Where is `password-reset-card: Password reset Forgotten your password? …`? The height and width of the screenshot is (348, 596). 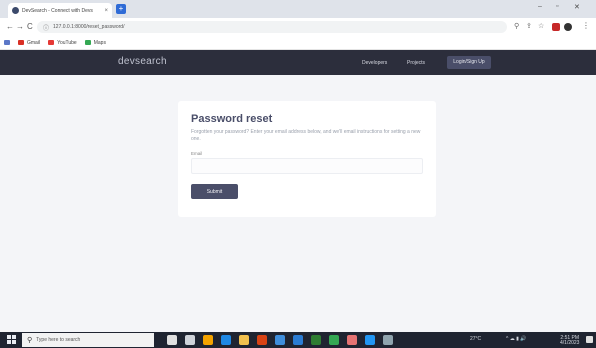
password-reset-card: Password reset Forgotten your password? … is located at coordinates (307, 159).